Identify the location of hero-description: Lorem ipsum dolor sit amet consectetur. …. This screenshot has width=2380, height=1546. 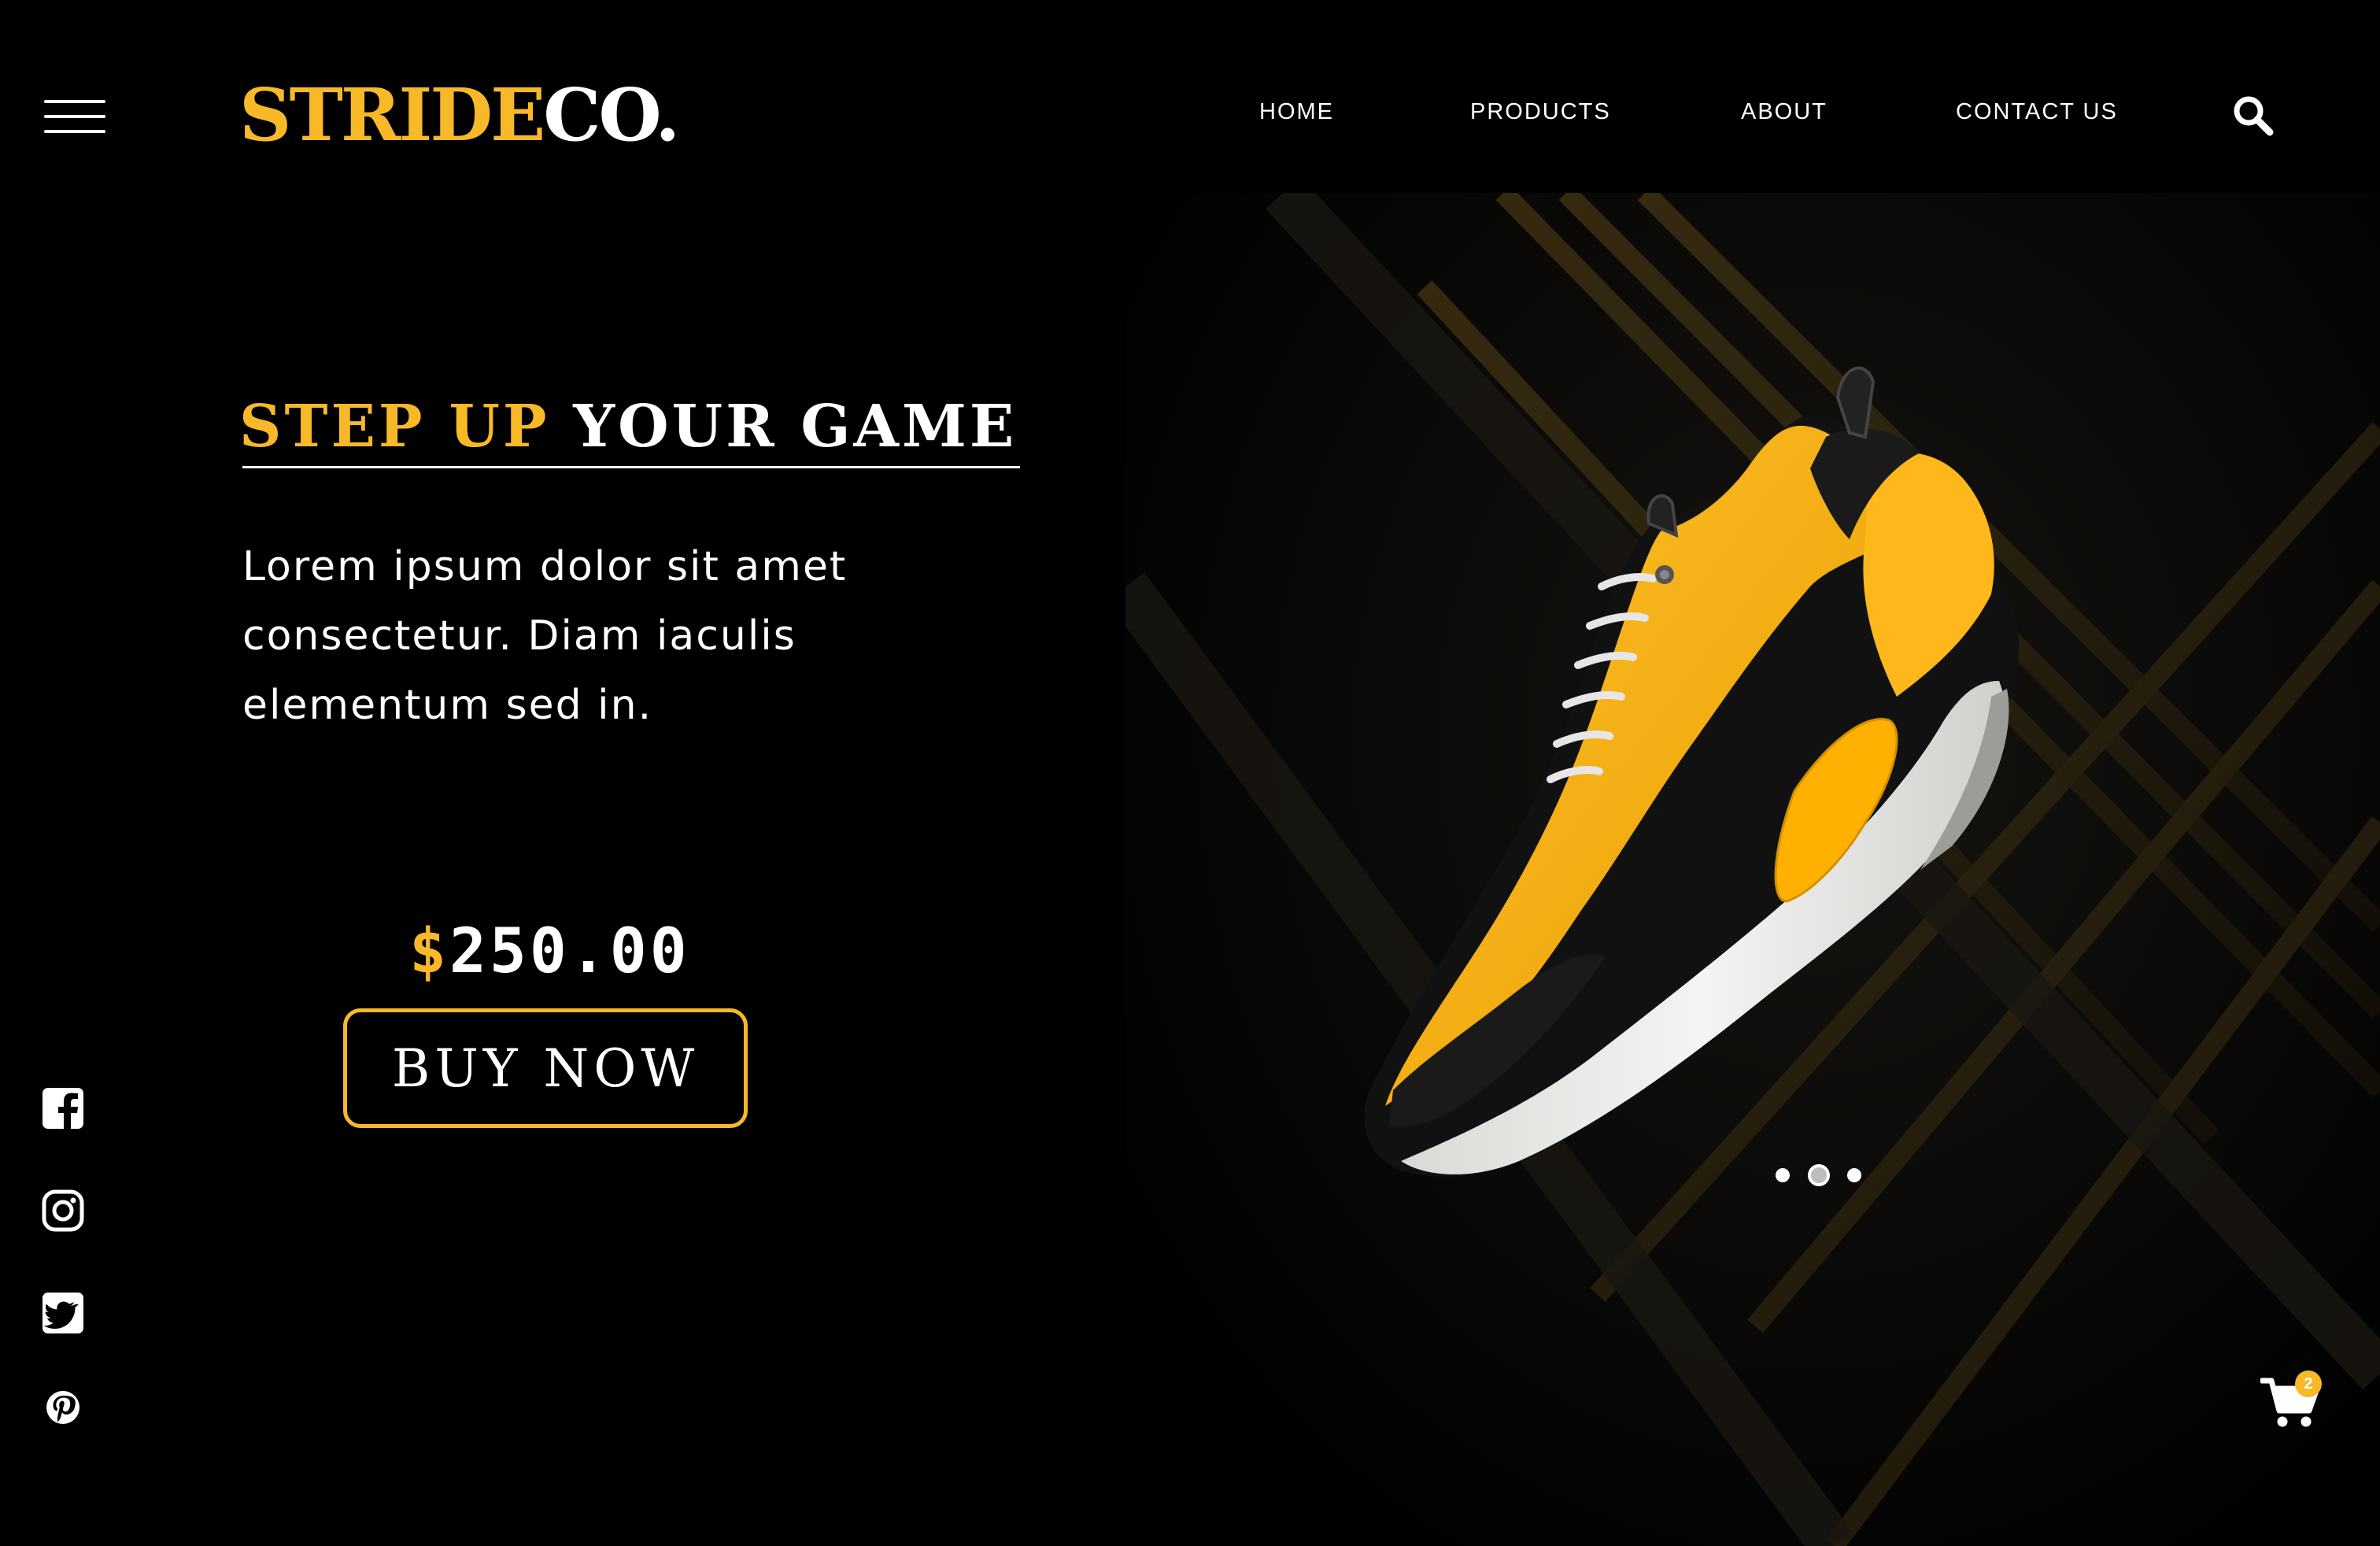
(545, 636).